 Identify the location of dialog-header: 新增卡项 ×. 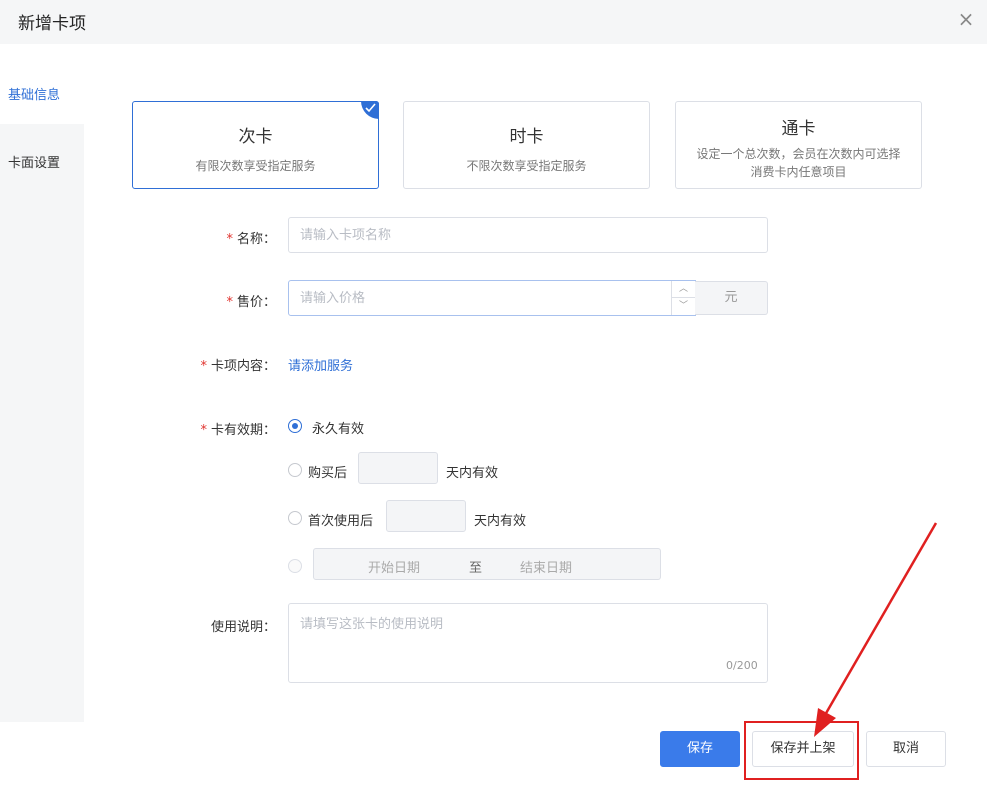
(493, 22).